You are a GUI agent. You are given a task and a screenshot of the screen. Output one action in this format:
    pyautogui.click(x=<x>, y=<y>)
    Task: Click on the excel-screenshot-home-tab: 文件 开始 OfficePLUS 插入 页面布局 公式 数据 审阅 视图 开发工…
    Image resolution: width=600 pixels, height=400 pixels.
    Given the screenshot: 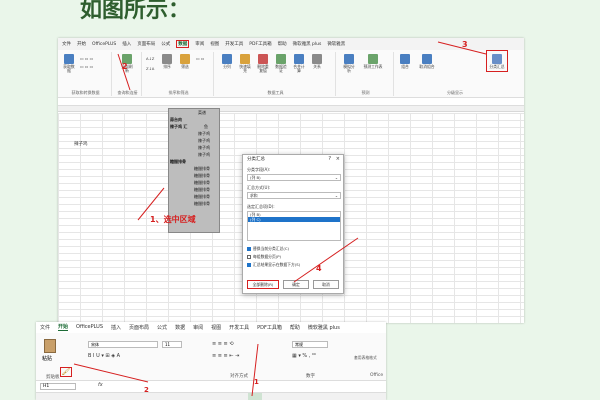 What is the action you would take?
    pyautogui.click(x=211, y=361)
    